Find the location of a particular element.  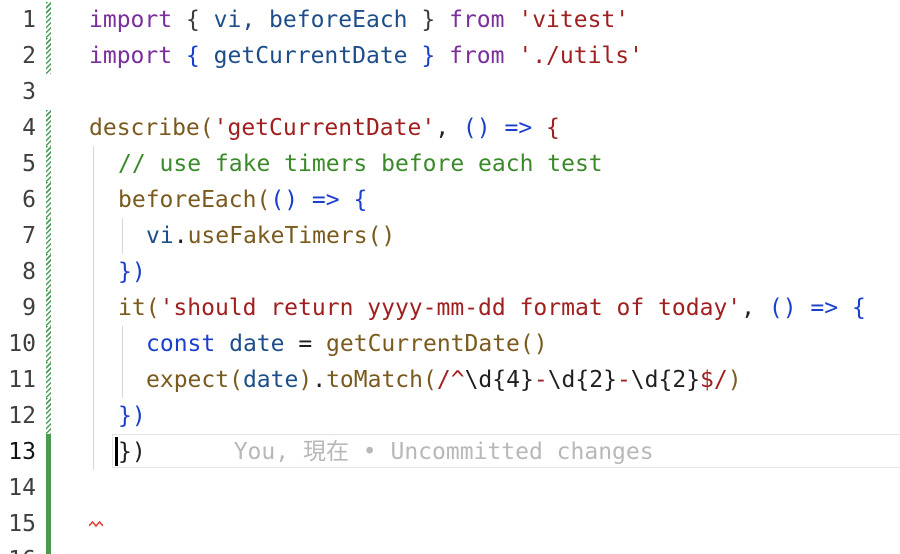

line-number: 15 is located at coordinates (22, 524).